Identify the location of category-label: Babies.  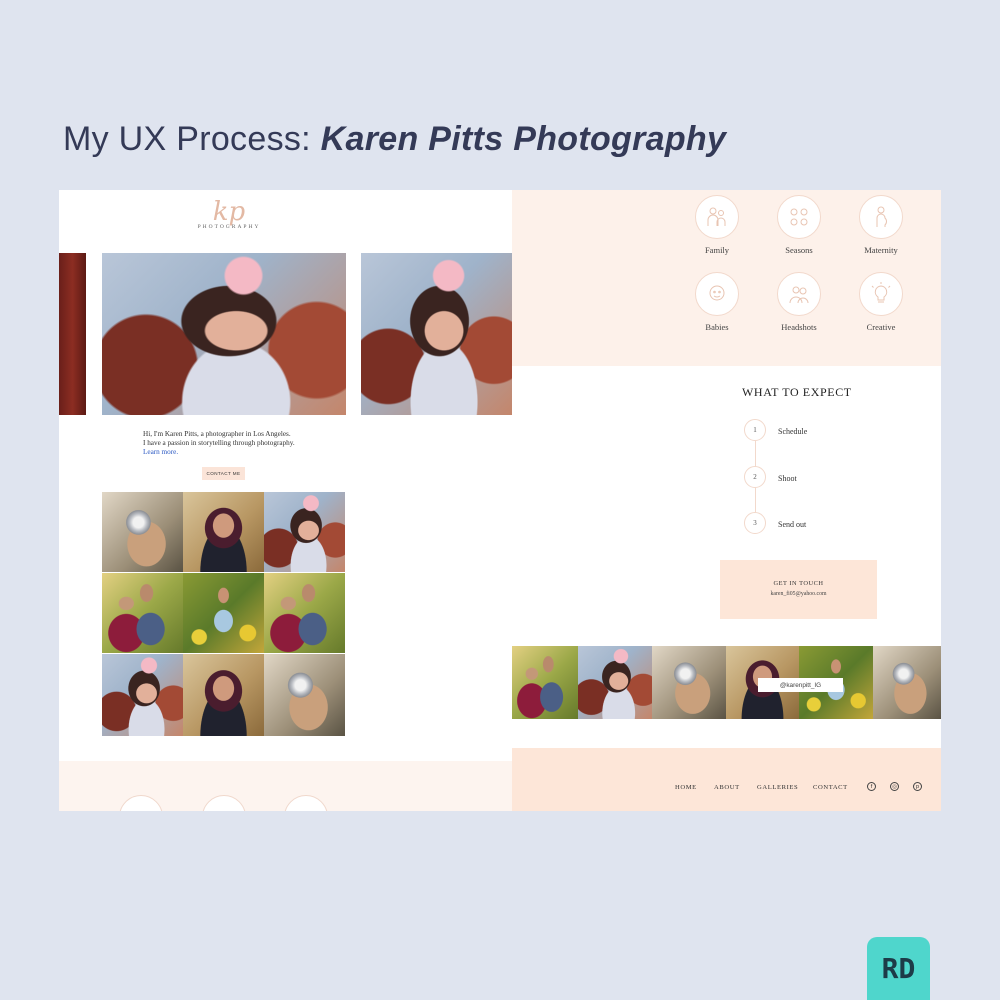
(717, 327).